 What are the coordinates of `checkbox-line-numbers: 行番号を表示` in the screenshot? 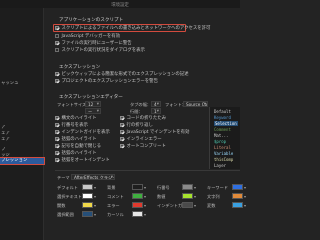 It's located at (71, 125).